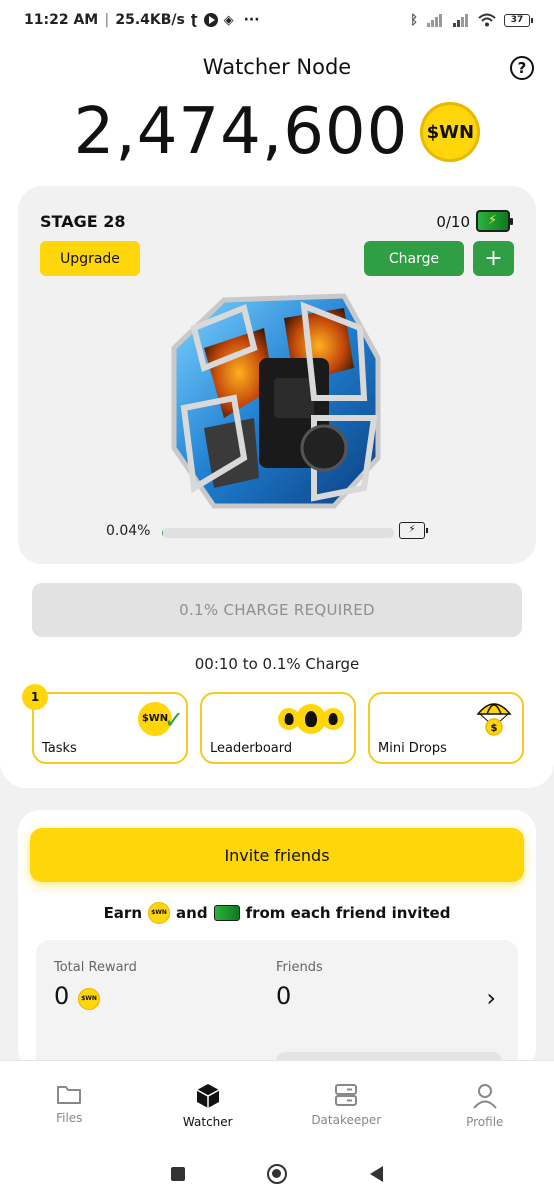  I want to click on charge-button: Charge, so click(414, 258).